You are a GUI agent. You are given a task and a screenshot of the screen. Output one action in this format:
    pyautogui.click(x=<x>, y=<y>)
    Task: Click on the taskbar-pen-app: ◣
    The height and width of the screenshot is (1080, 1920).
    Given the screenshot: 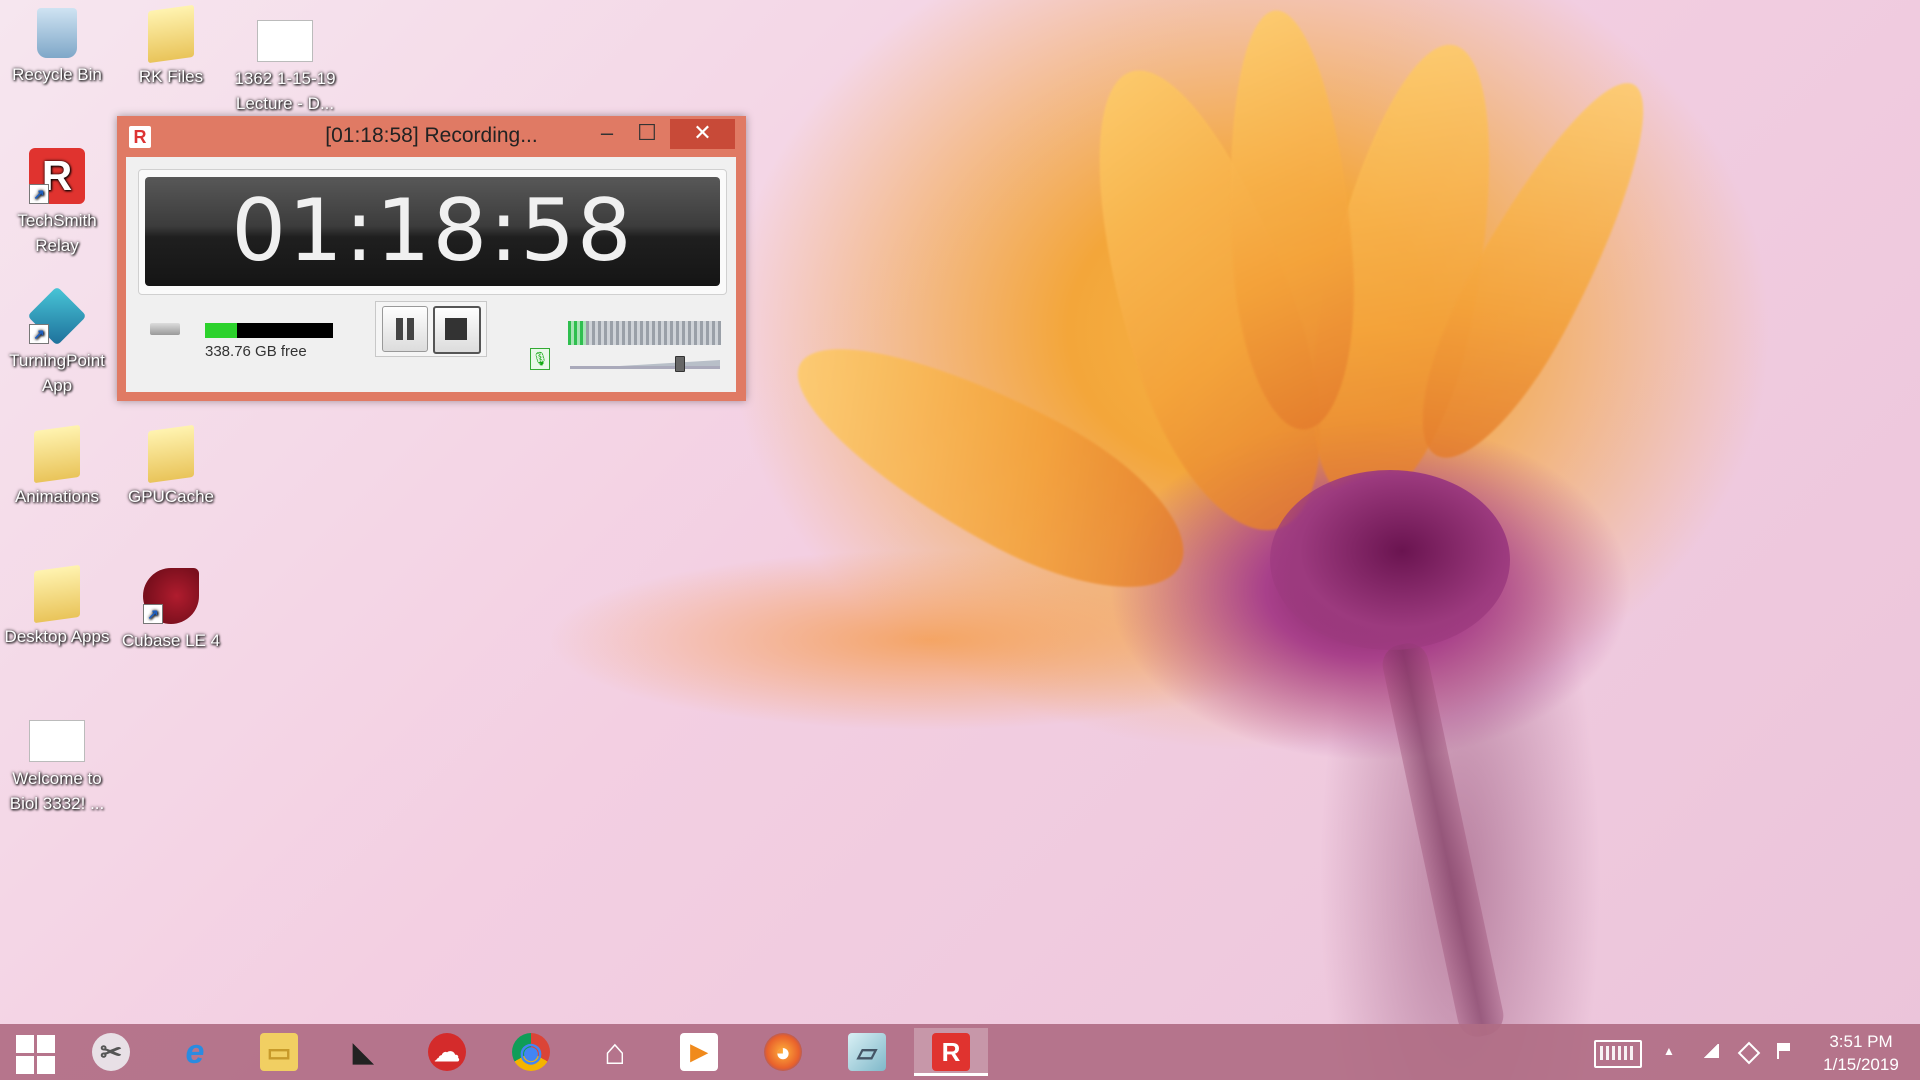 What is the action you would take?
    pyautogui.click(x=363, y=1052)
    